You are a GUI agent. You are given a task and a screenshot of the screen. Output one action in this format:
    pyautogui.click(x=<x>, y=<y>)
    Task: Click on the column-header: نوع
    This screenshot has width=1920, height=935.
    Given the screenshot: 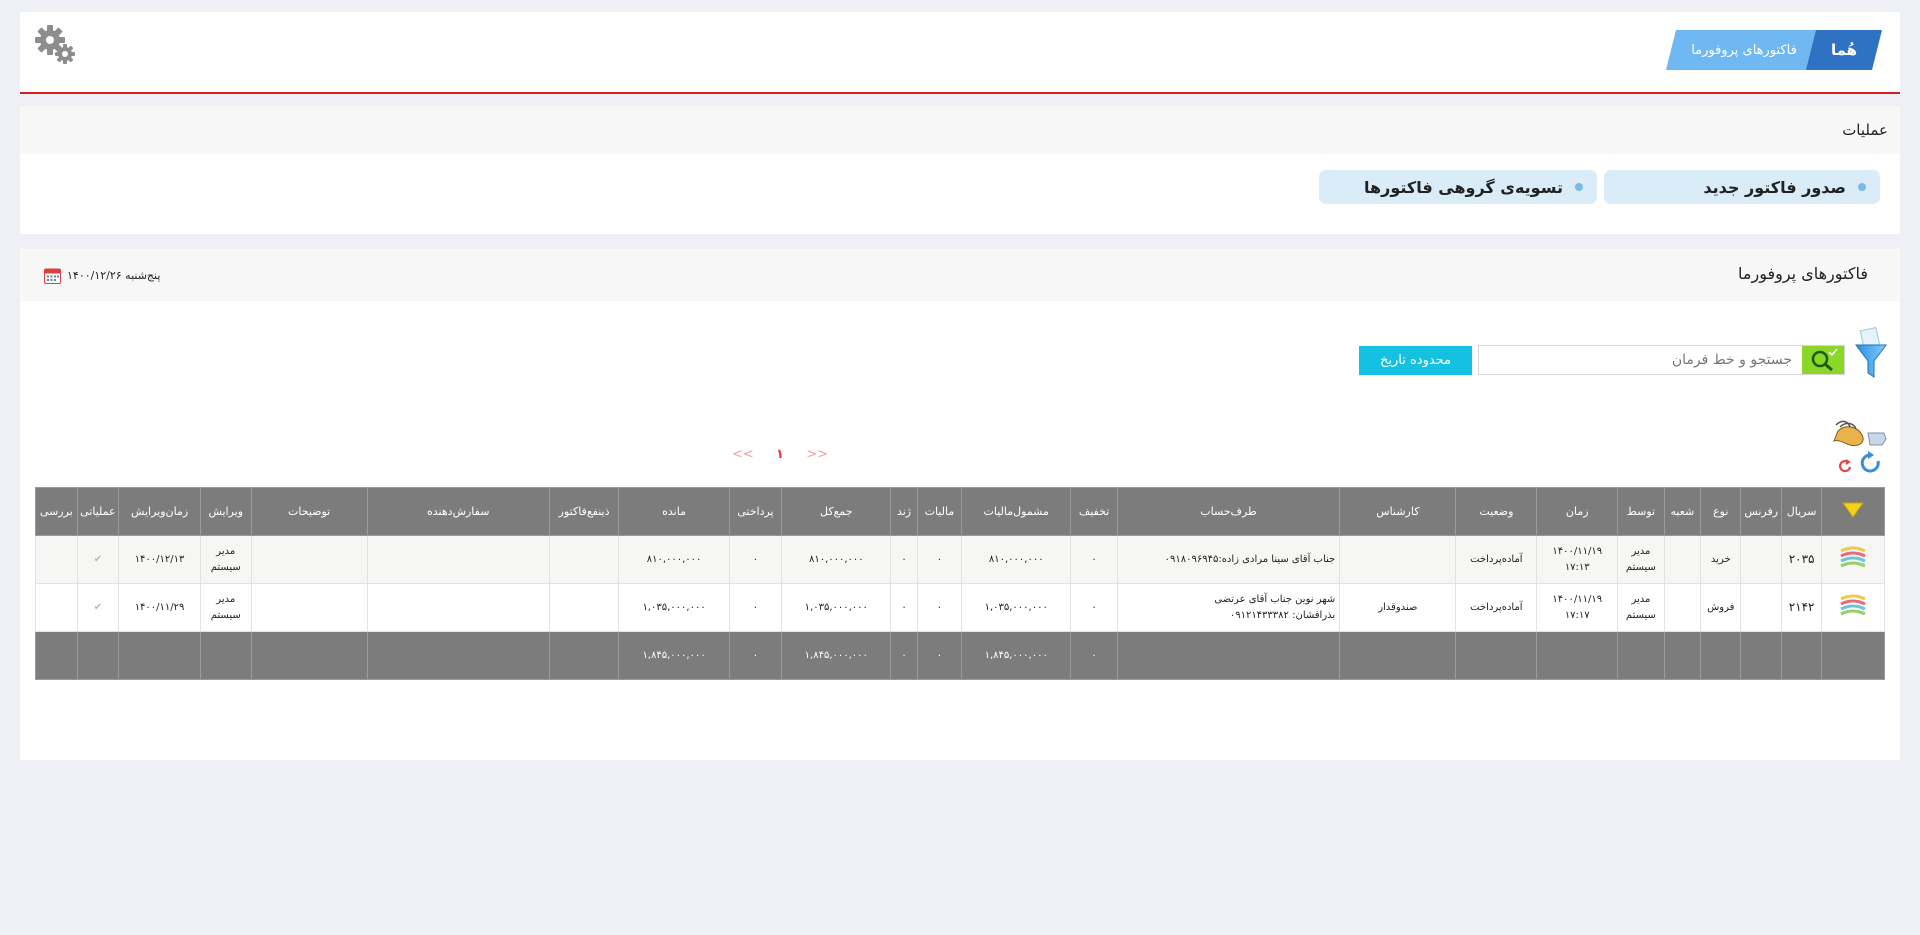 What is the action you would take?
    pyautogui.click(x=1721, y=511)
    